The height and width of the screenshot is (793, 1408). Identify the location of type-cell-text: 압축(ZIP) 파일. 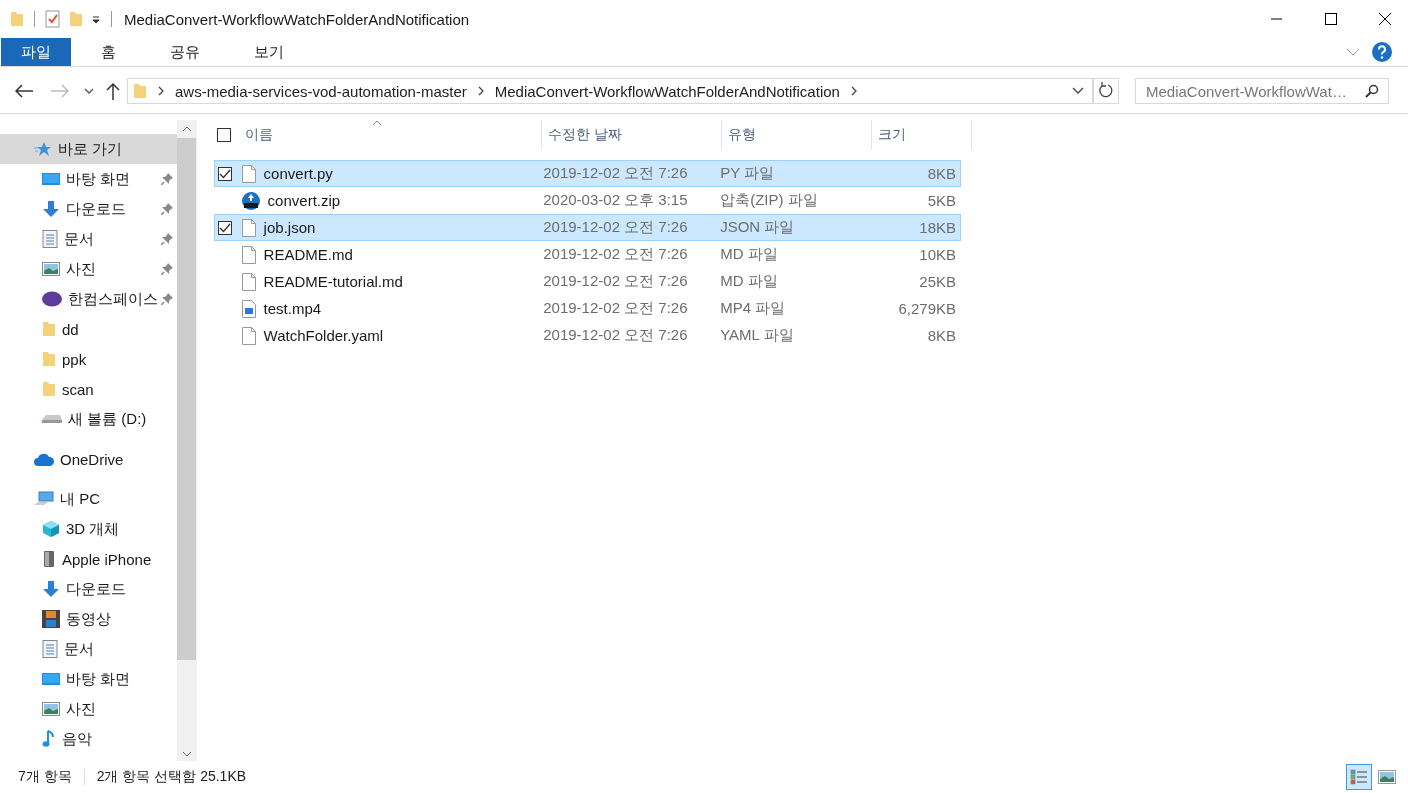
(769, 200).